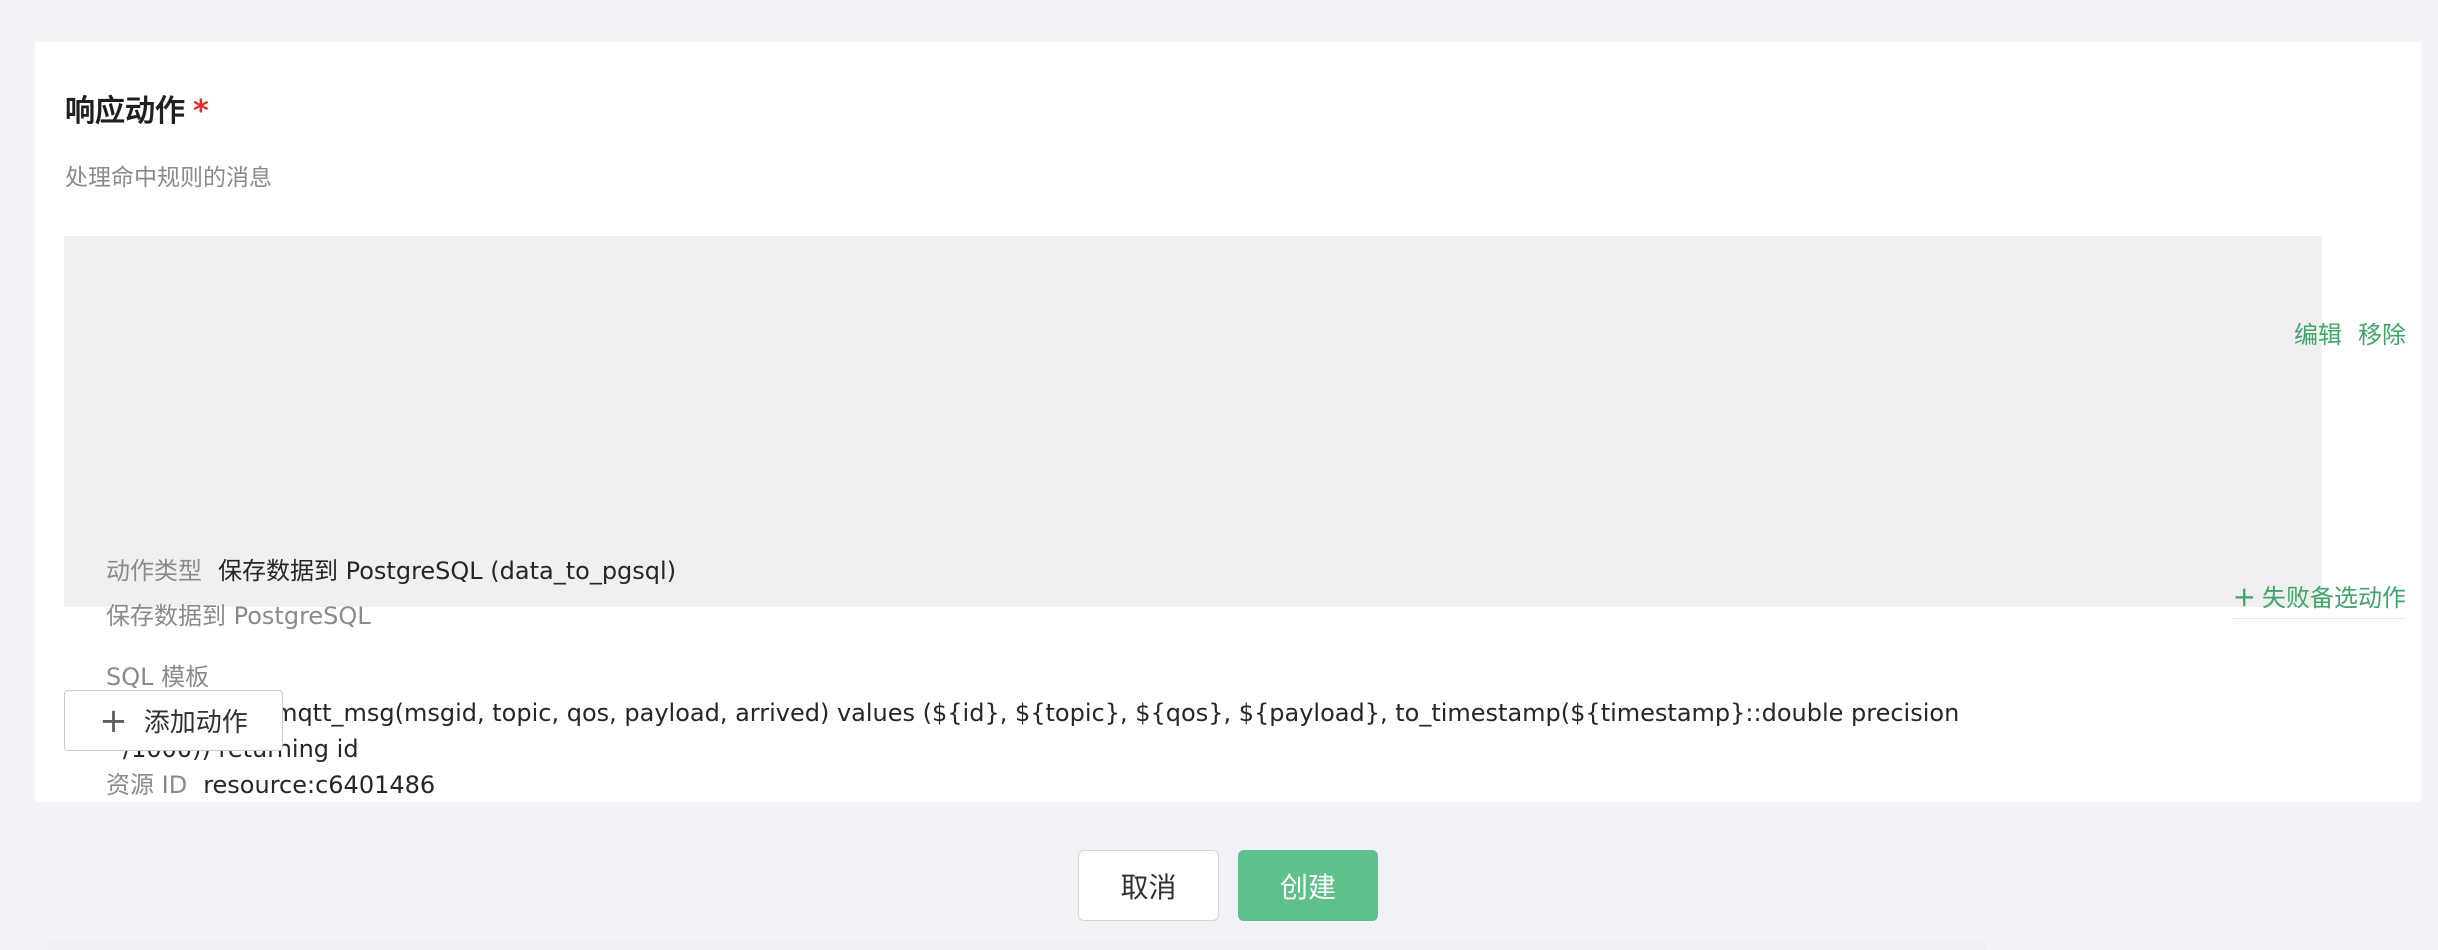 This screenshot has width=2438, height=950. I want to click on edit-action-link: 编辑, so click(2318, 335).